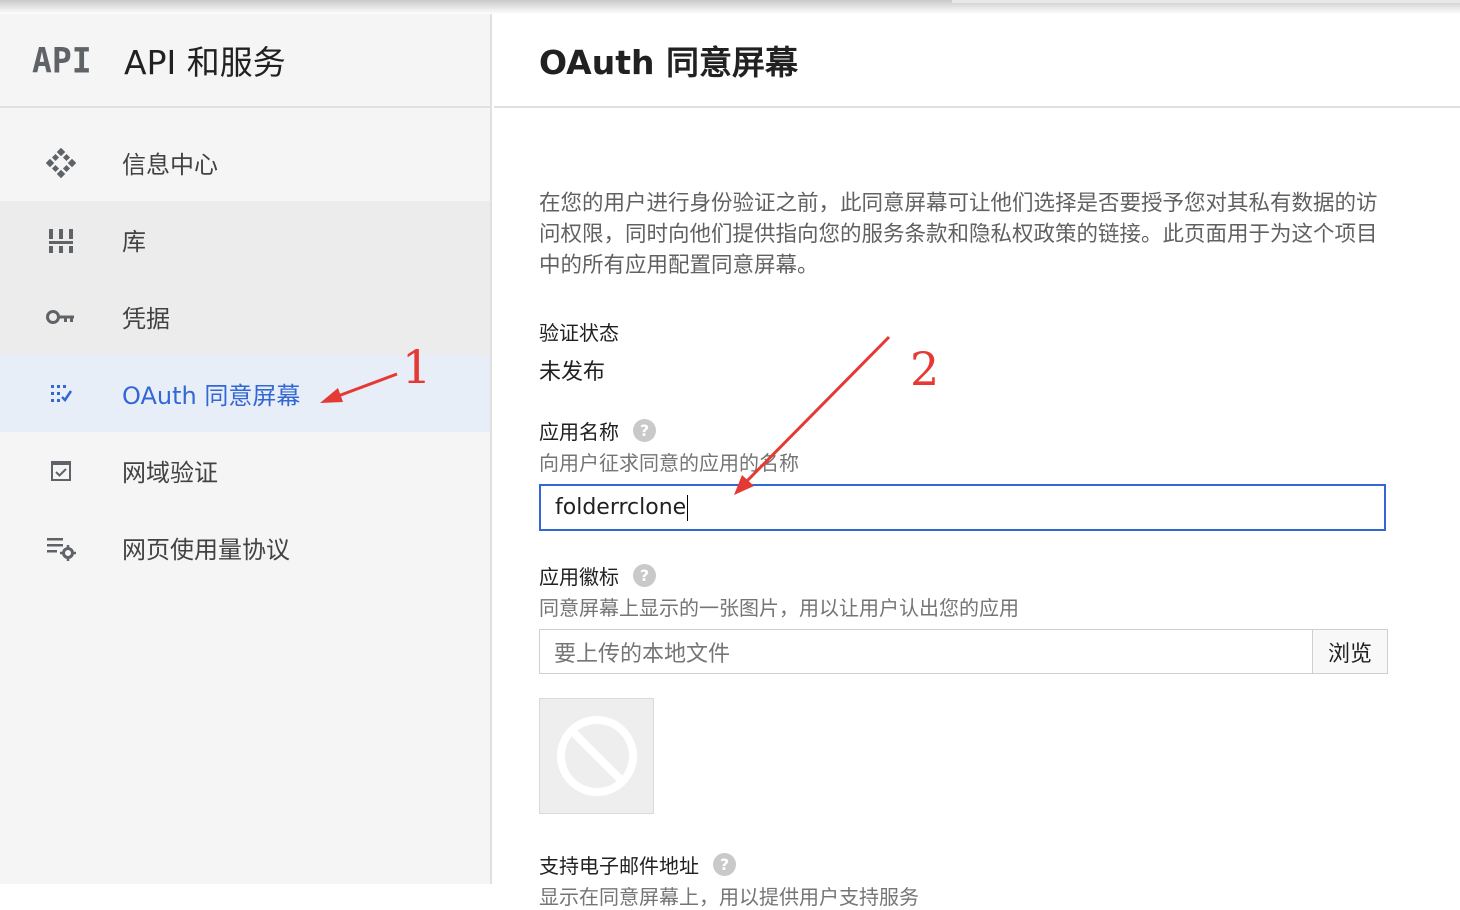 Image resolution: width=1460 pixels, height=910 pixels. Describe the element at coordinates (962, 507) in the screenshot. I see `app-name-input: folderrclone` at that location.